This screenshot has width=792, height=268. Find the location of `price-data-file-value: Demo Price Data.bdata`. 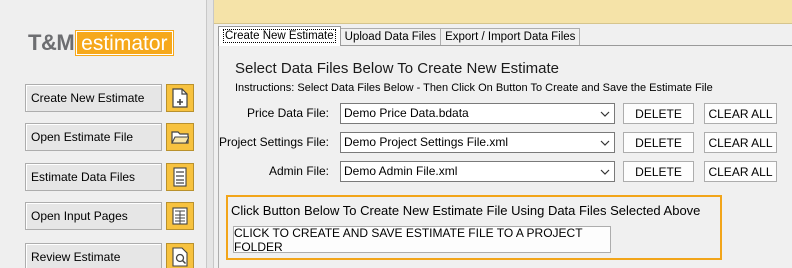

price-data-file-value: Demo Price Data.bdata is located at coordinates (406, 113).